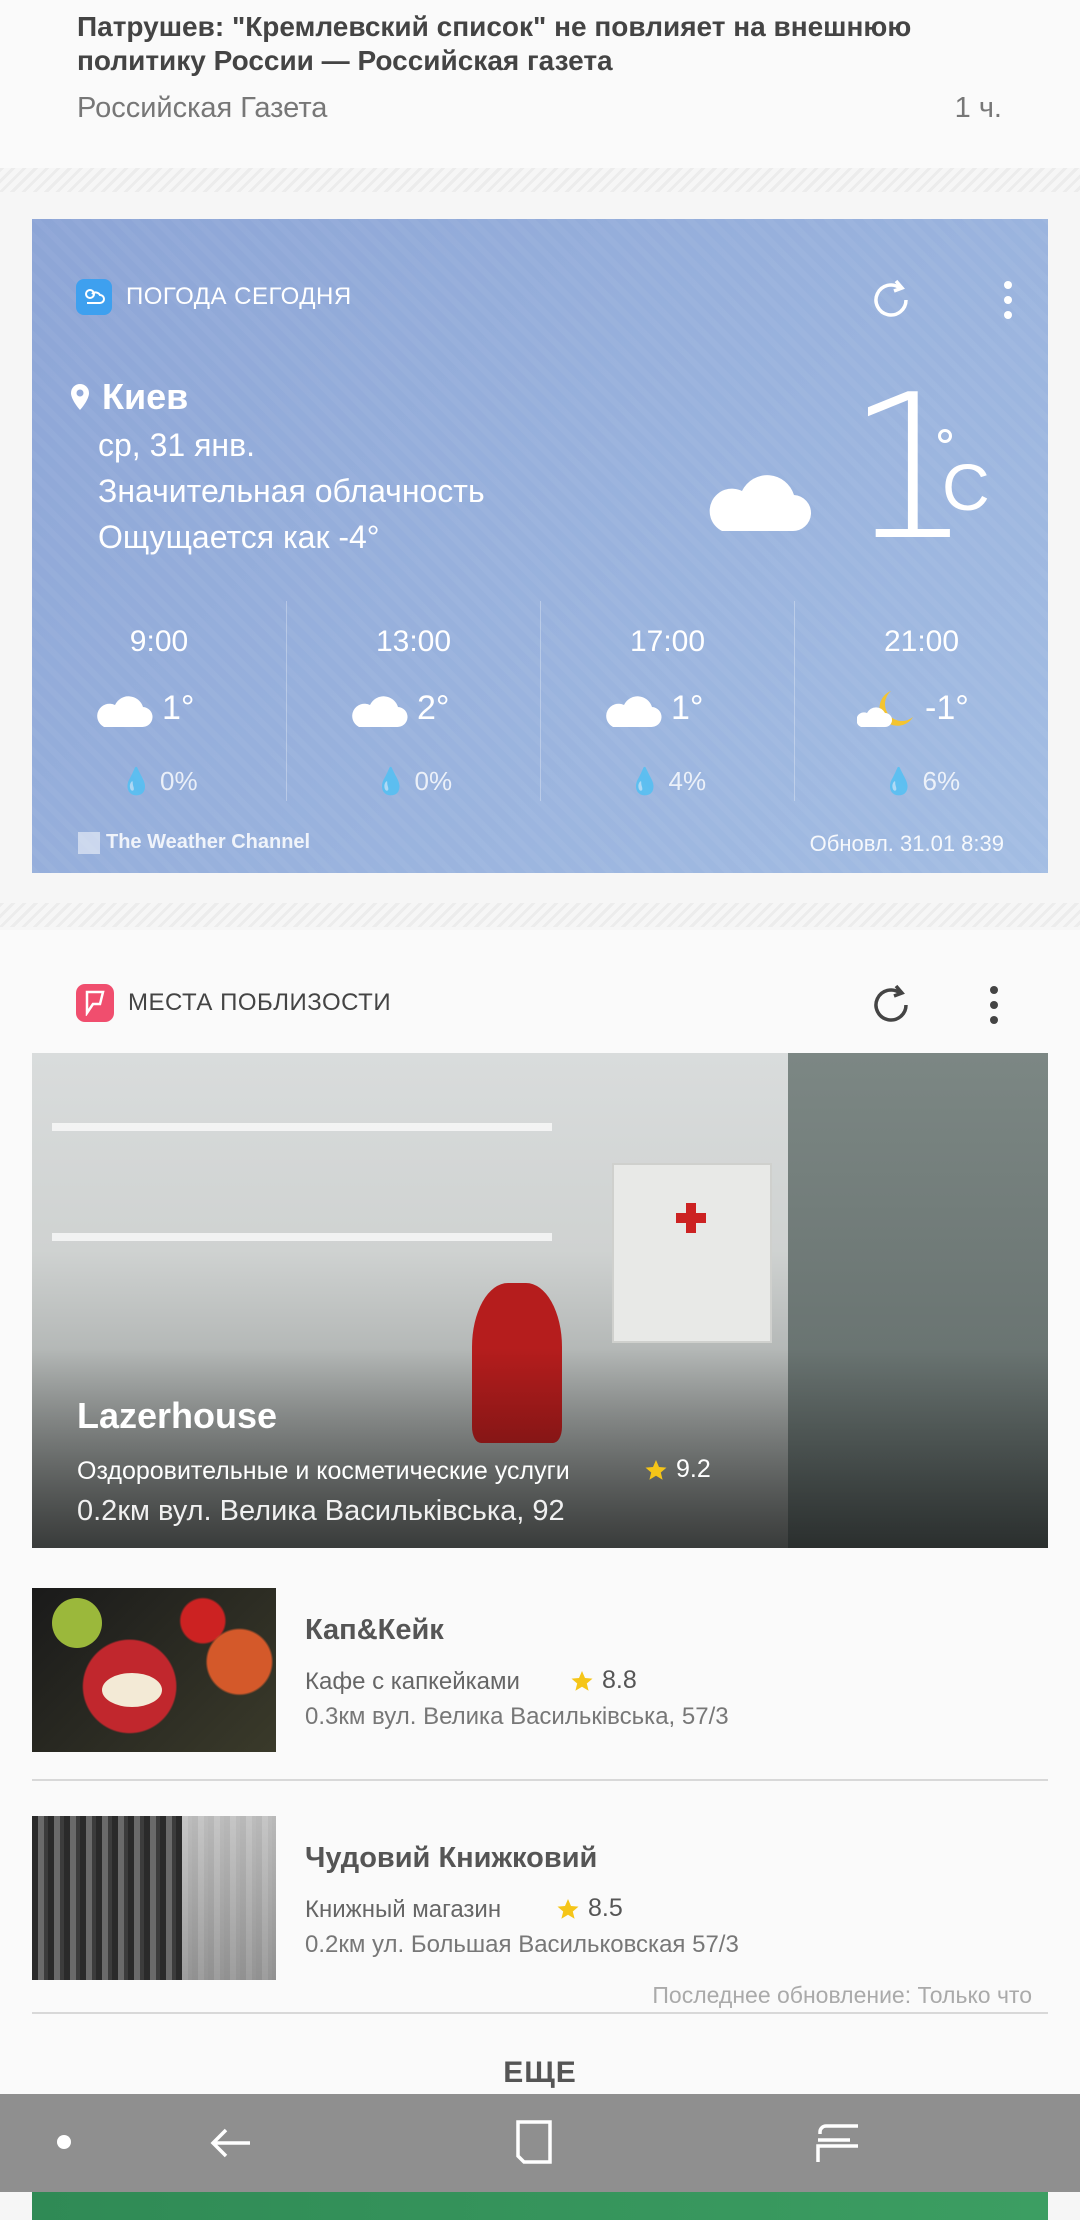 This screenshot has width=1080, height=2220. Describe the element at coordinates (239, 537) in the screenshot. I see `feels-like: Ощущается как -4°` at that location.